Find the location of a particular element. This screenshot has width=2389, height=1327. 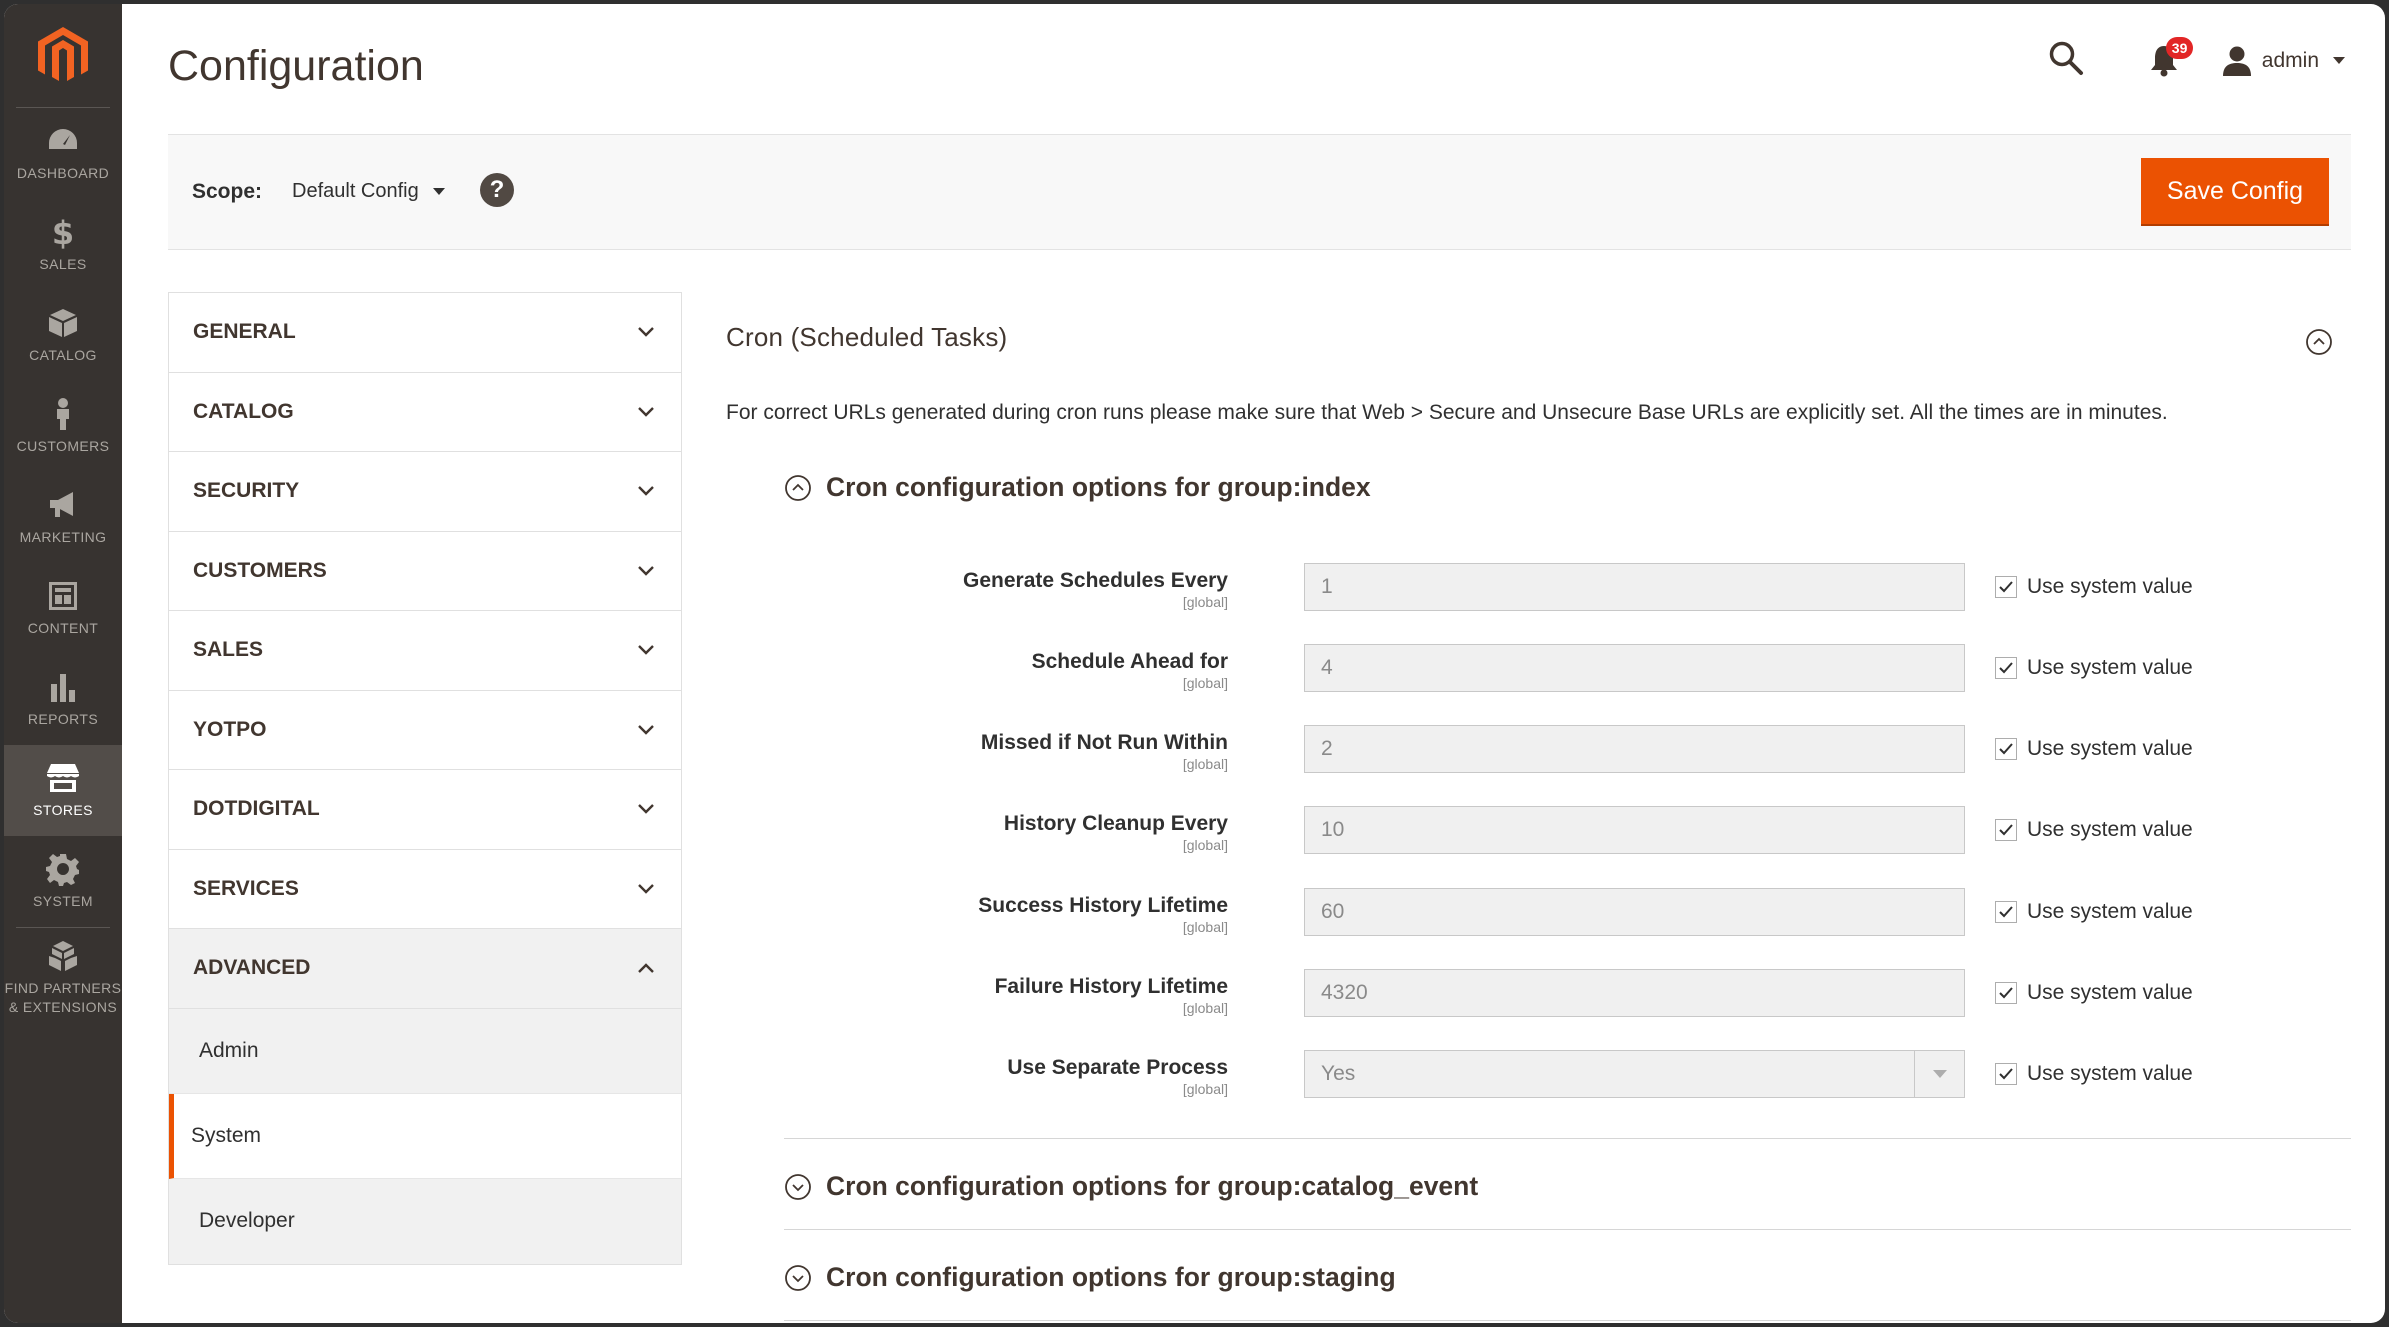

missed-if-not-run-input: 2 is located at coordinates (1634, 749).